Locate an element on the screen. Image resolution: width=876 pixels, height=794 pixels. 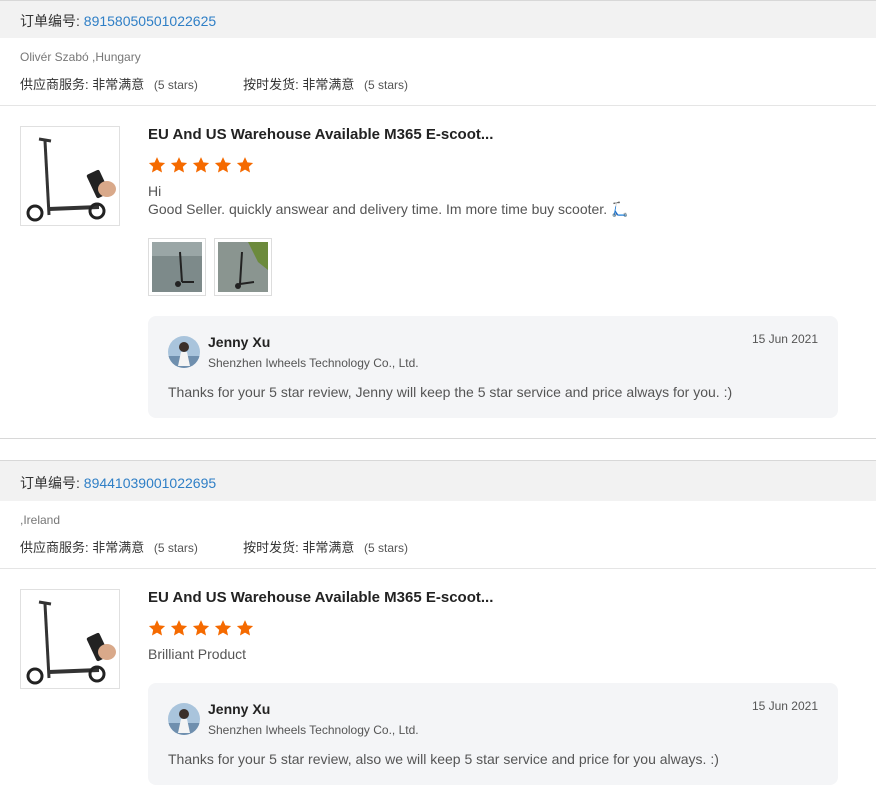
buyer-name: Olivér Szabó ,Hungary is located at coordinates (80, 57).